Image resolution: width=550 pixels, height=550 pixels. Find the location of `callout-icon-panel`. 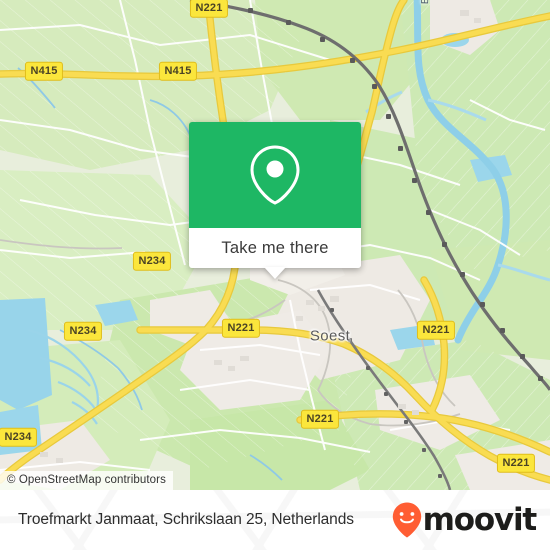

callout-icon-panel is located at coordinates (275, 175).